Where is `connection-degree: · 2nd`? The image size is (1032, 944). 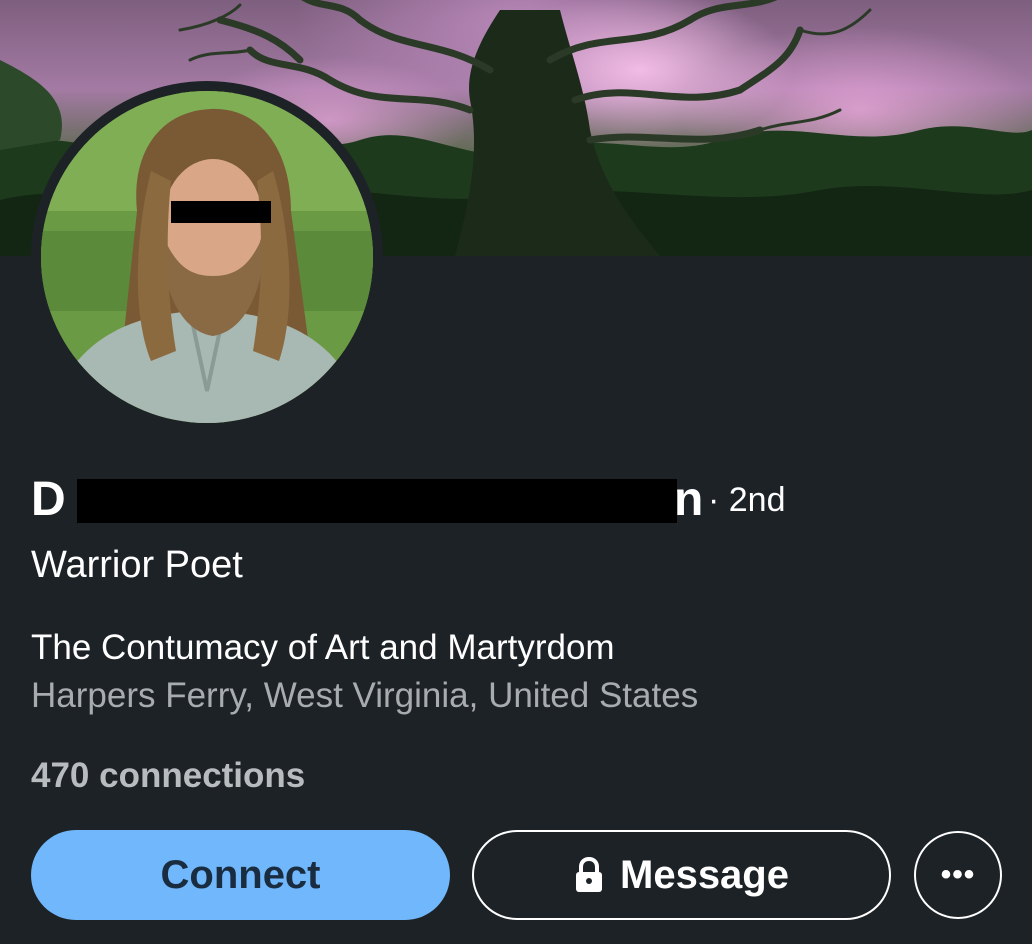
connection-degree: · 2nd is located at coordinates (747, 500).